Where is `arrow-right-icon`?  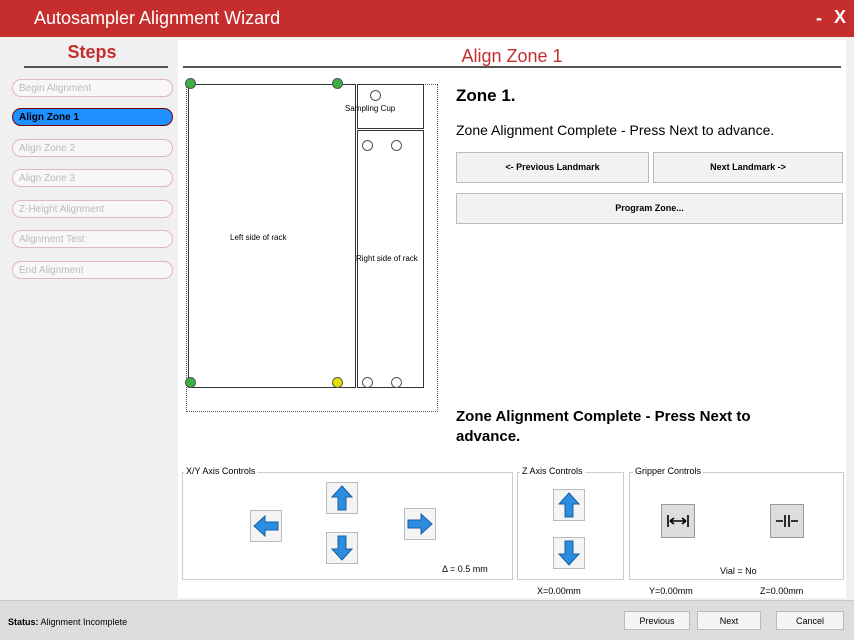 arrow-right-icon is located at coordinates (420, 524).